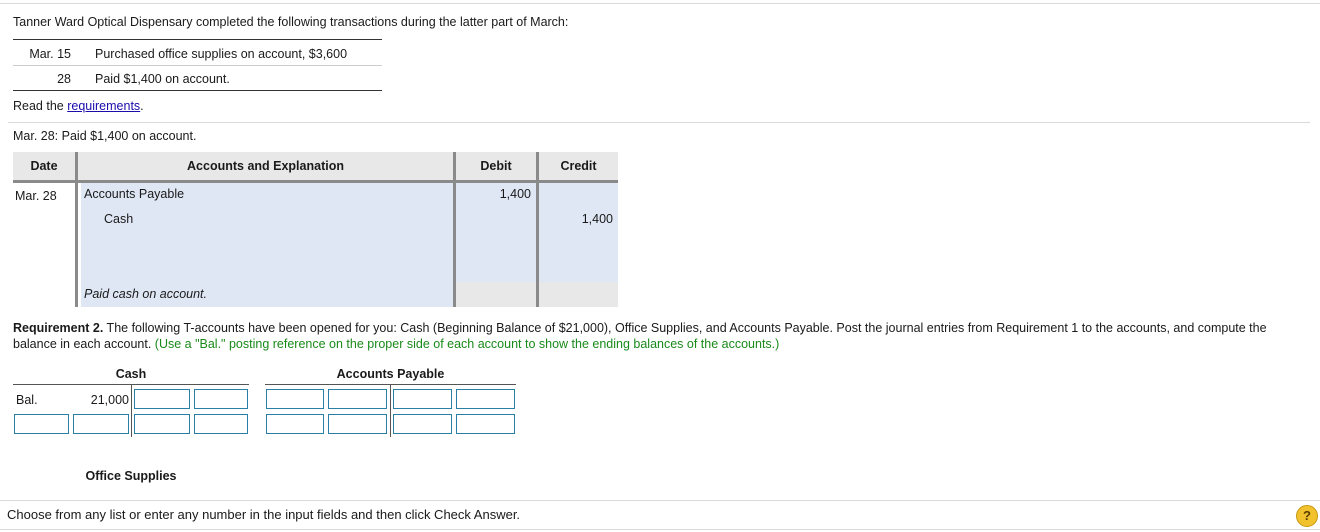 Image resolution: width=1320 pixels, height=532 pixels. I want to click on transaction-desc: Paid $1,400 on account., so click(162, 79).